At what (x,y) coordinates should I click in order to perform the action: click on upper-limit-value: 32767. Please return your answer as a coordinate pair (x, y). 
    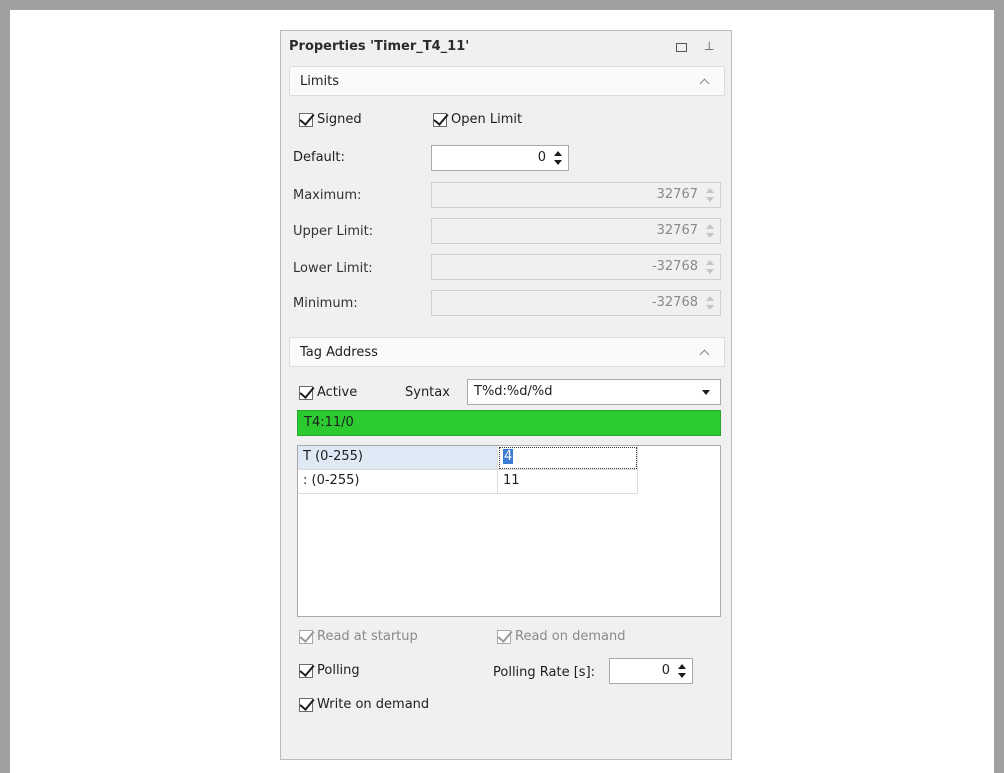
    Looking at the image, I should click on (677, 230).